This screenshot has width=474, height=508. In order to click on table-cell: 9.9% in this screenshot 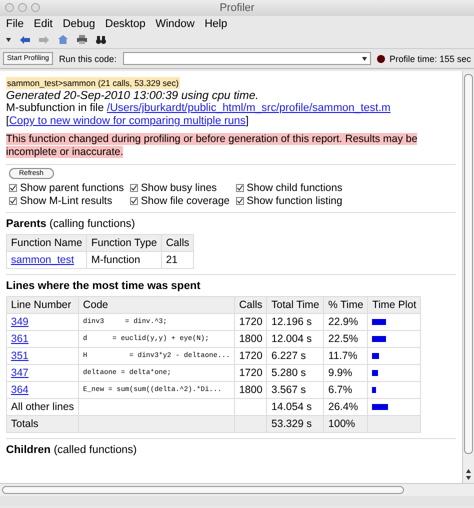, I will do `click(346, 373)`.